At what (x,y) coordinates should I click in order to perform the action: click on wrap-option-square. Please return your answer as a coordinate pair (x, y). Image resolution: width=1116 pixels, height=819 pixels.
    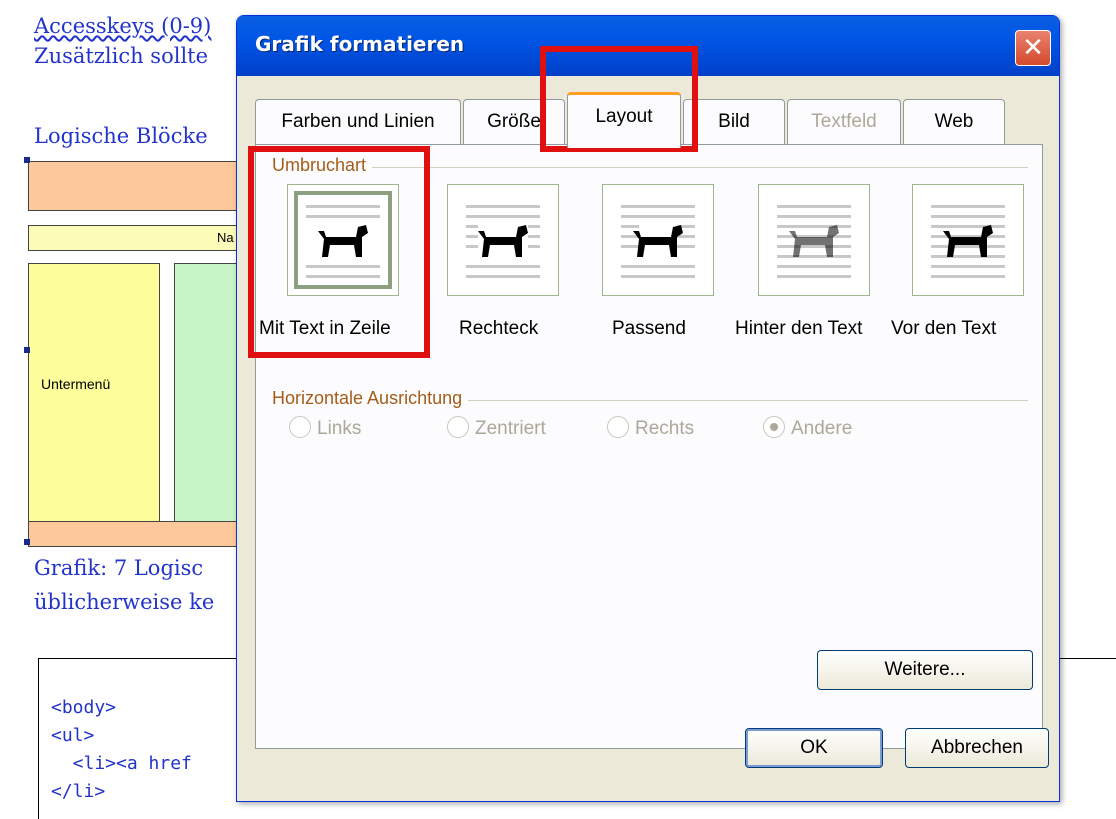
    Looking at the image, I should click on (503, 240).